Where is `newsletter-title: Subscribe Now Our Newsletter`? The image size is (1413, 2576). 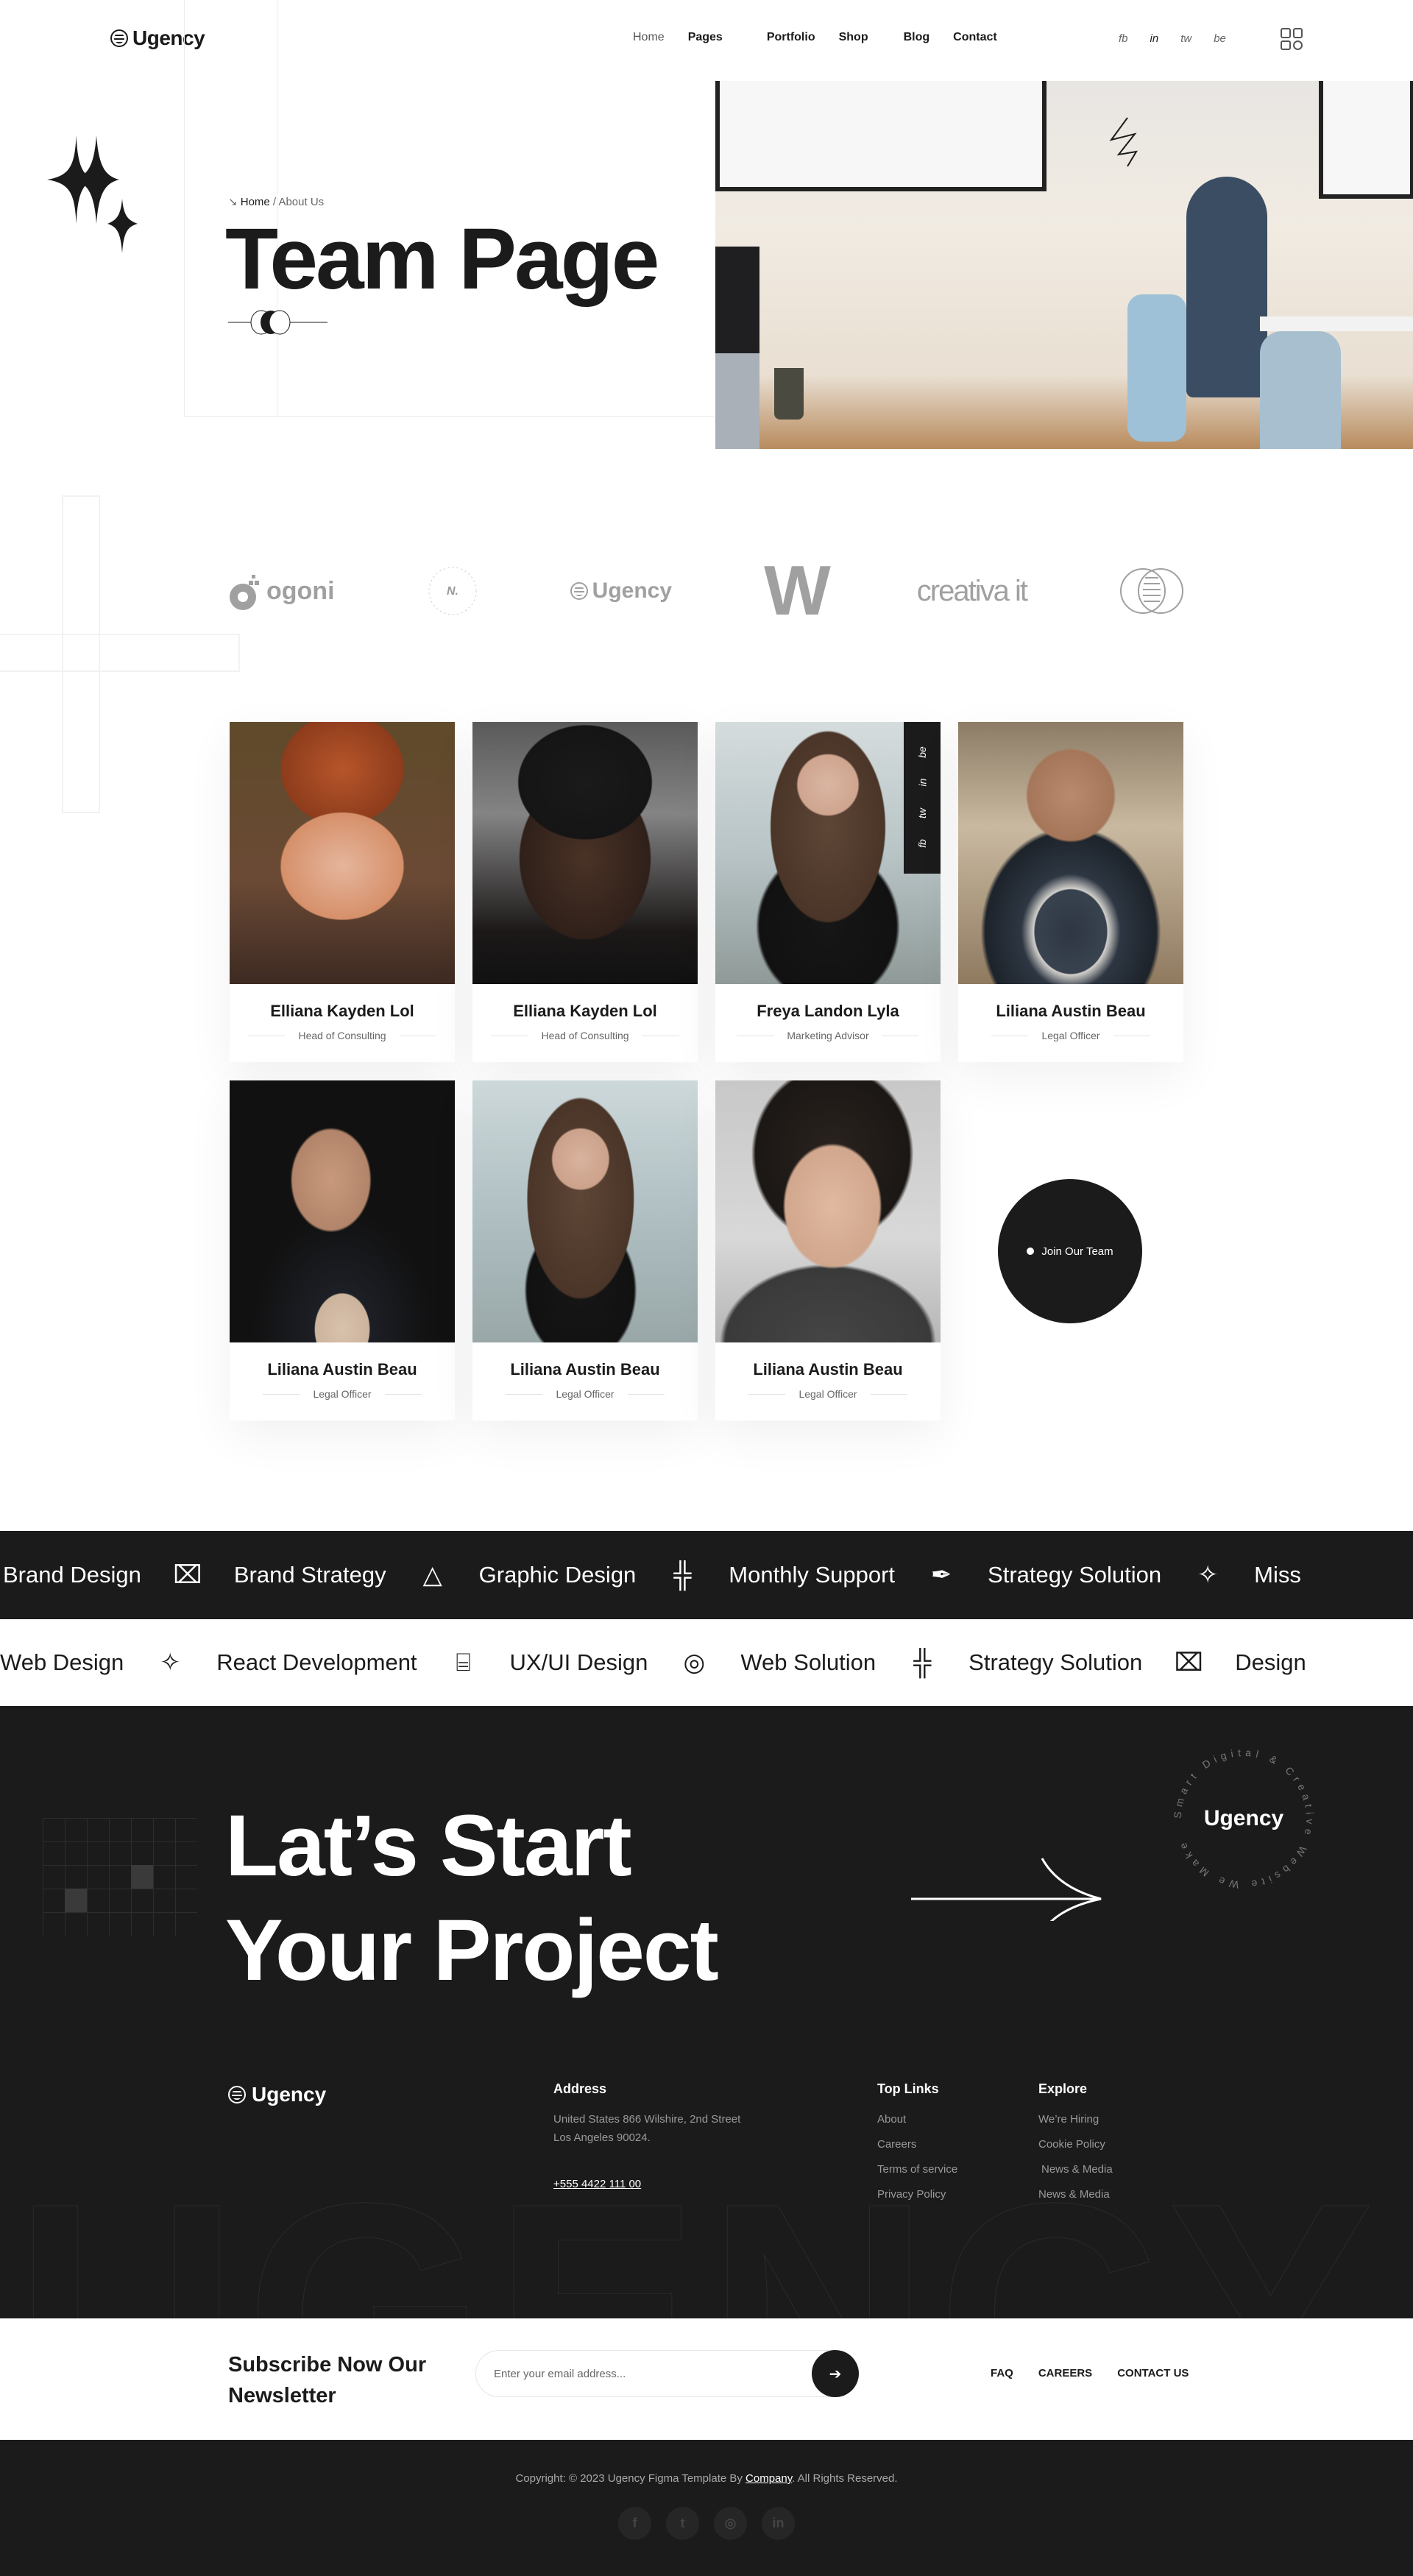 newsletter-title: Subscribe Now Our Newsletter is located at coordinates (327, 2380).